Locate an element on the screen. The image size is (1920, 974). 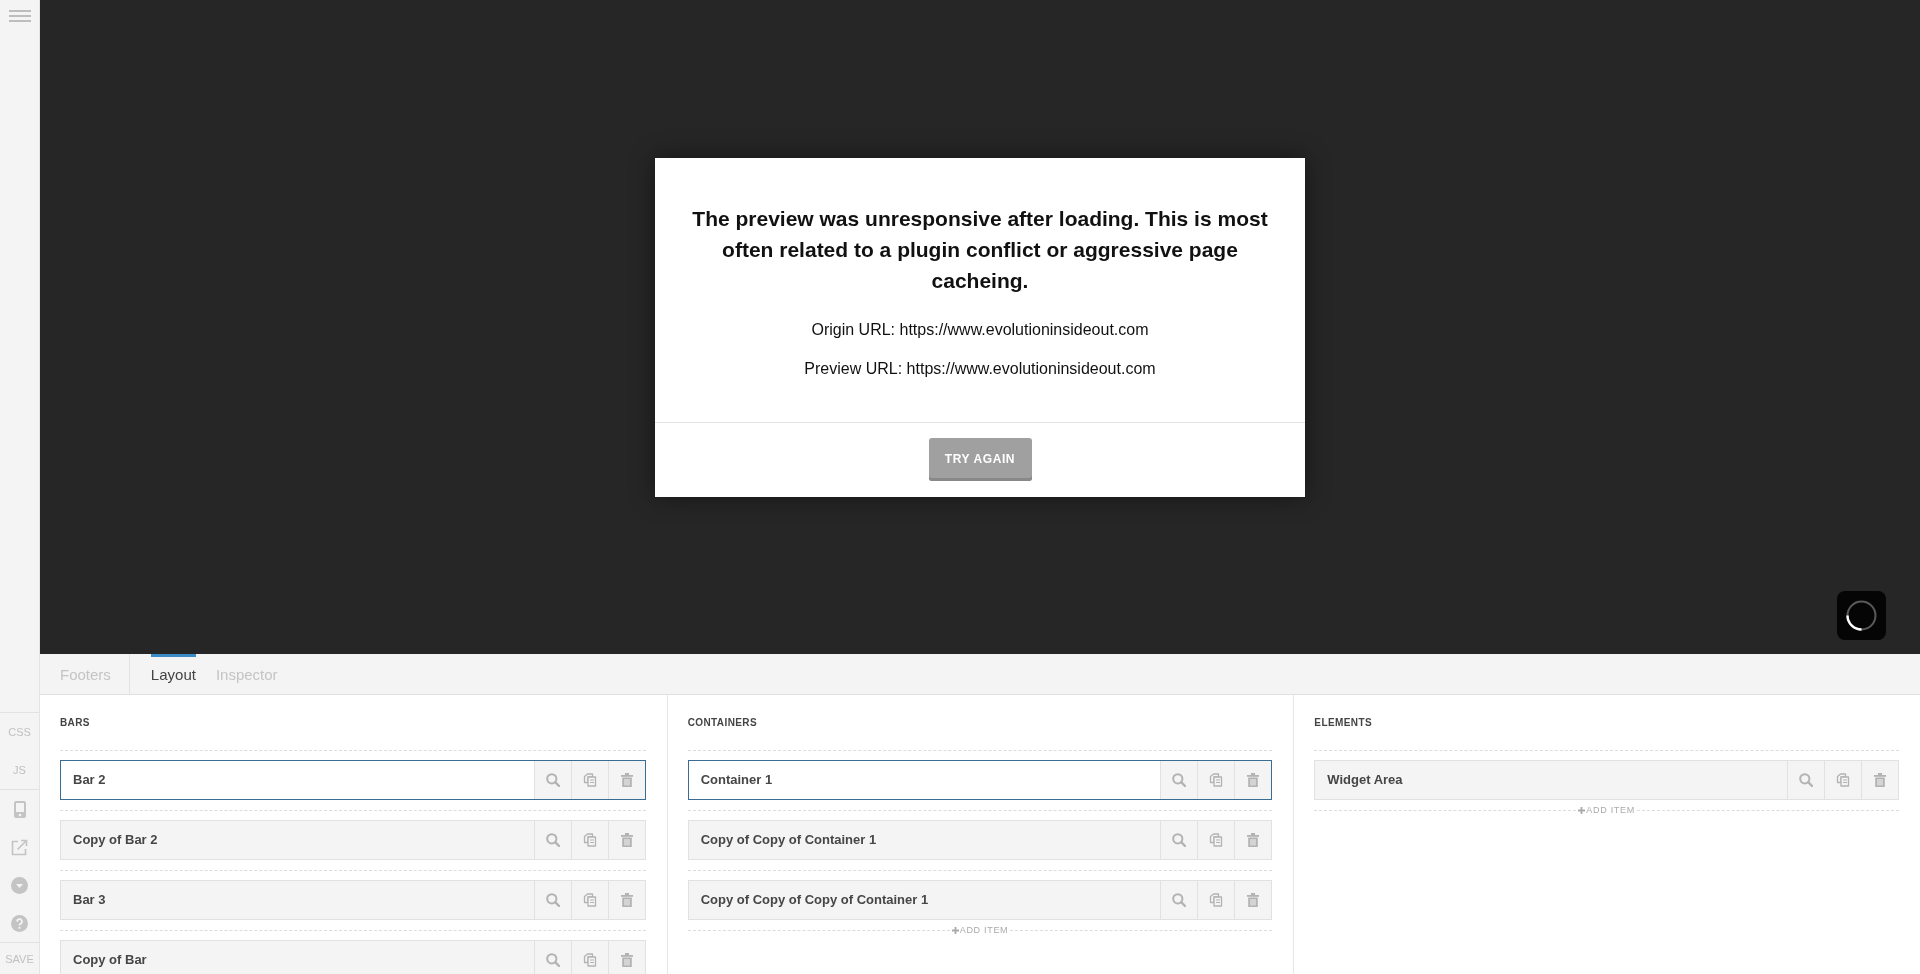
item-label: Container 1 is located at coordinates (736, 780).